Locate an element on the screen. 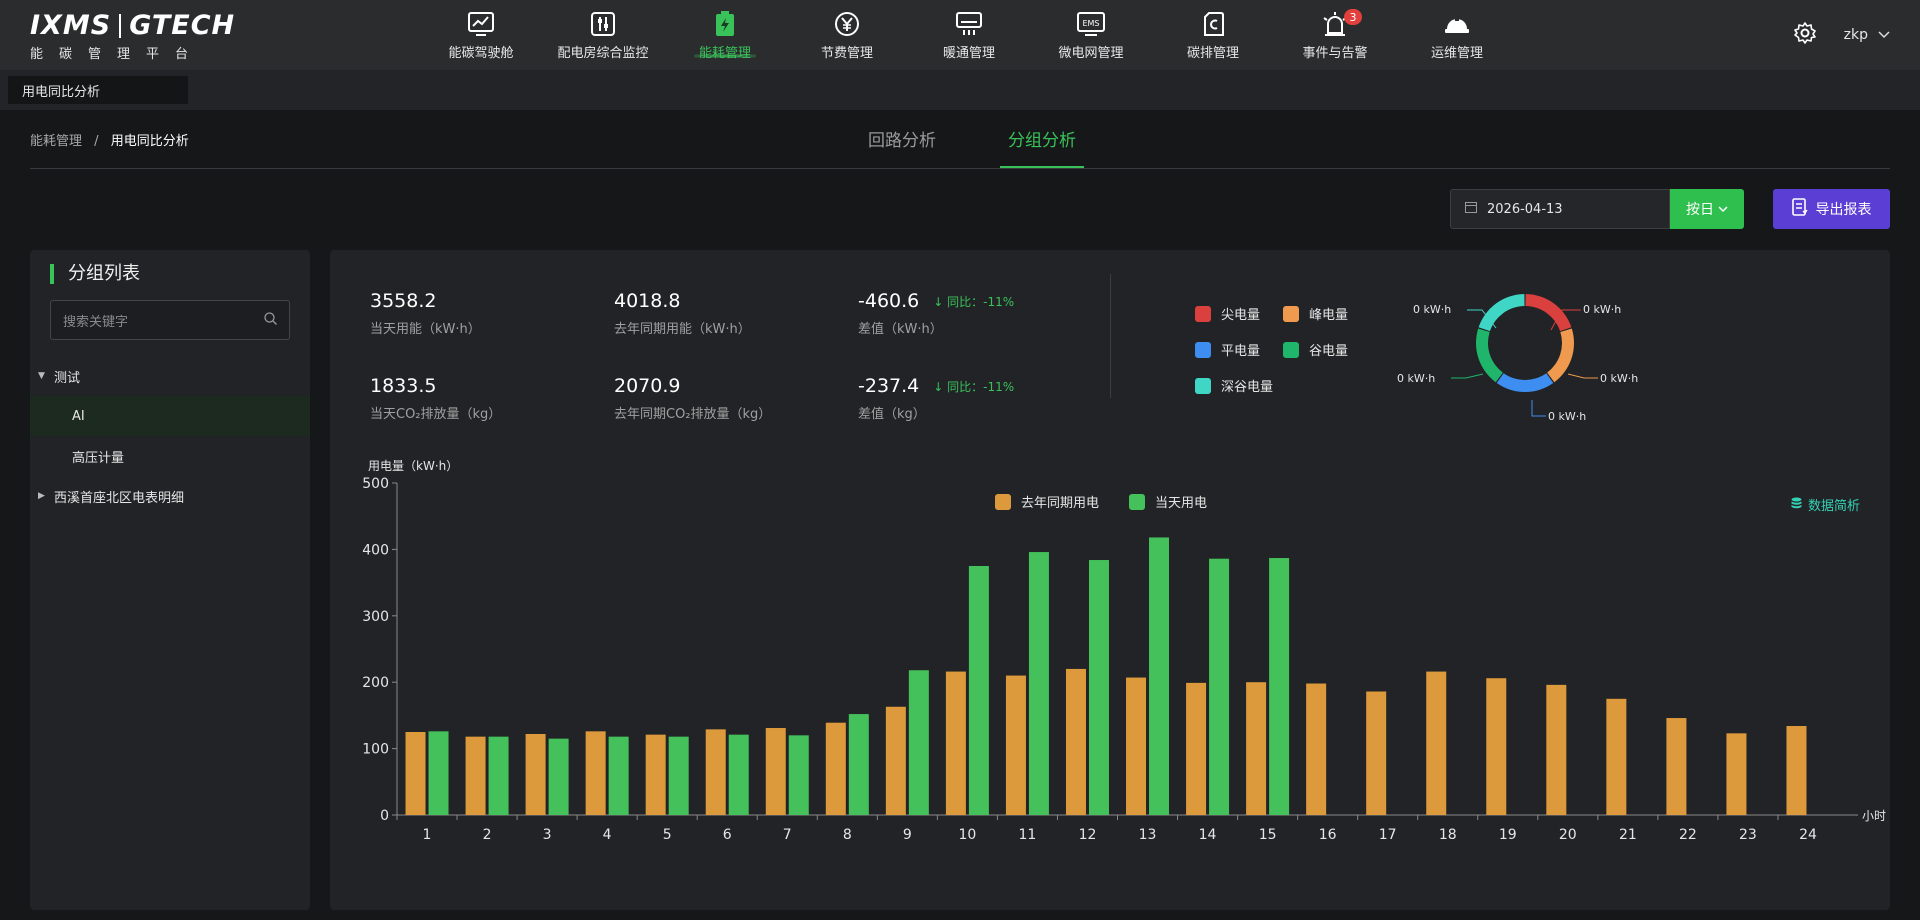 The width and height of the screenshot is (1920, 920). export-report-button: 导出报表 is located at coordinates (1831, 209).